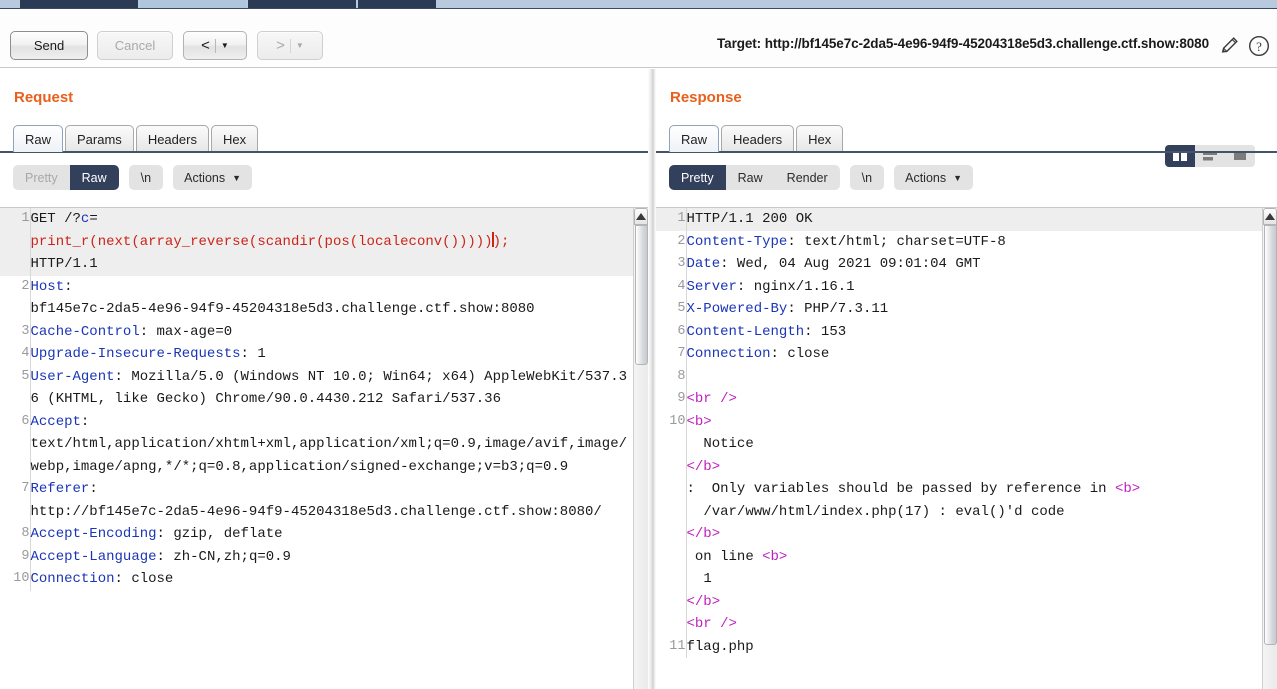 The image size is (1277, 689). Describe the element at coordinates (213, 177) in the screenshot. I see `request-actions-button: Actions ▼` at that location.